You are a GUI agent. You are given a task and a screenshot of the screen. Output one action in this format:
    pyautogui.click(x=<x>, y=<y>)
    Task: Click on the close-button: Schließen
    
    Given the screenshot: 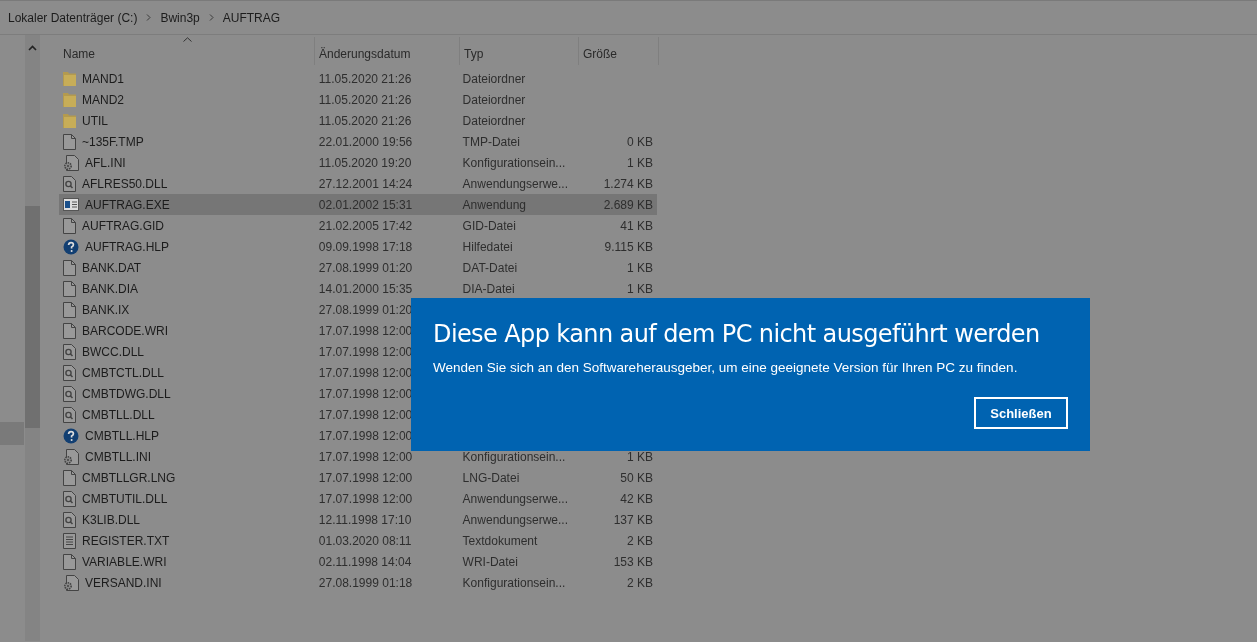 What is the action you would take?
    pyautogui.click(x=1021, y=413)
    